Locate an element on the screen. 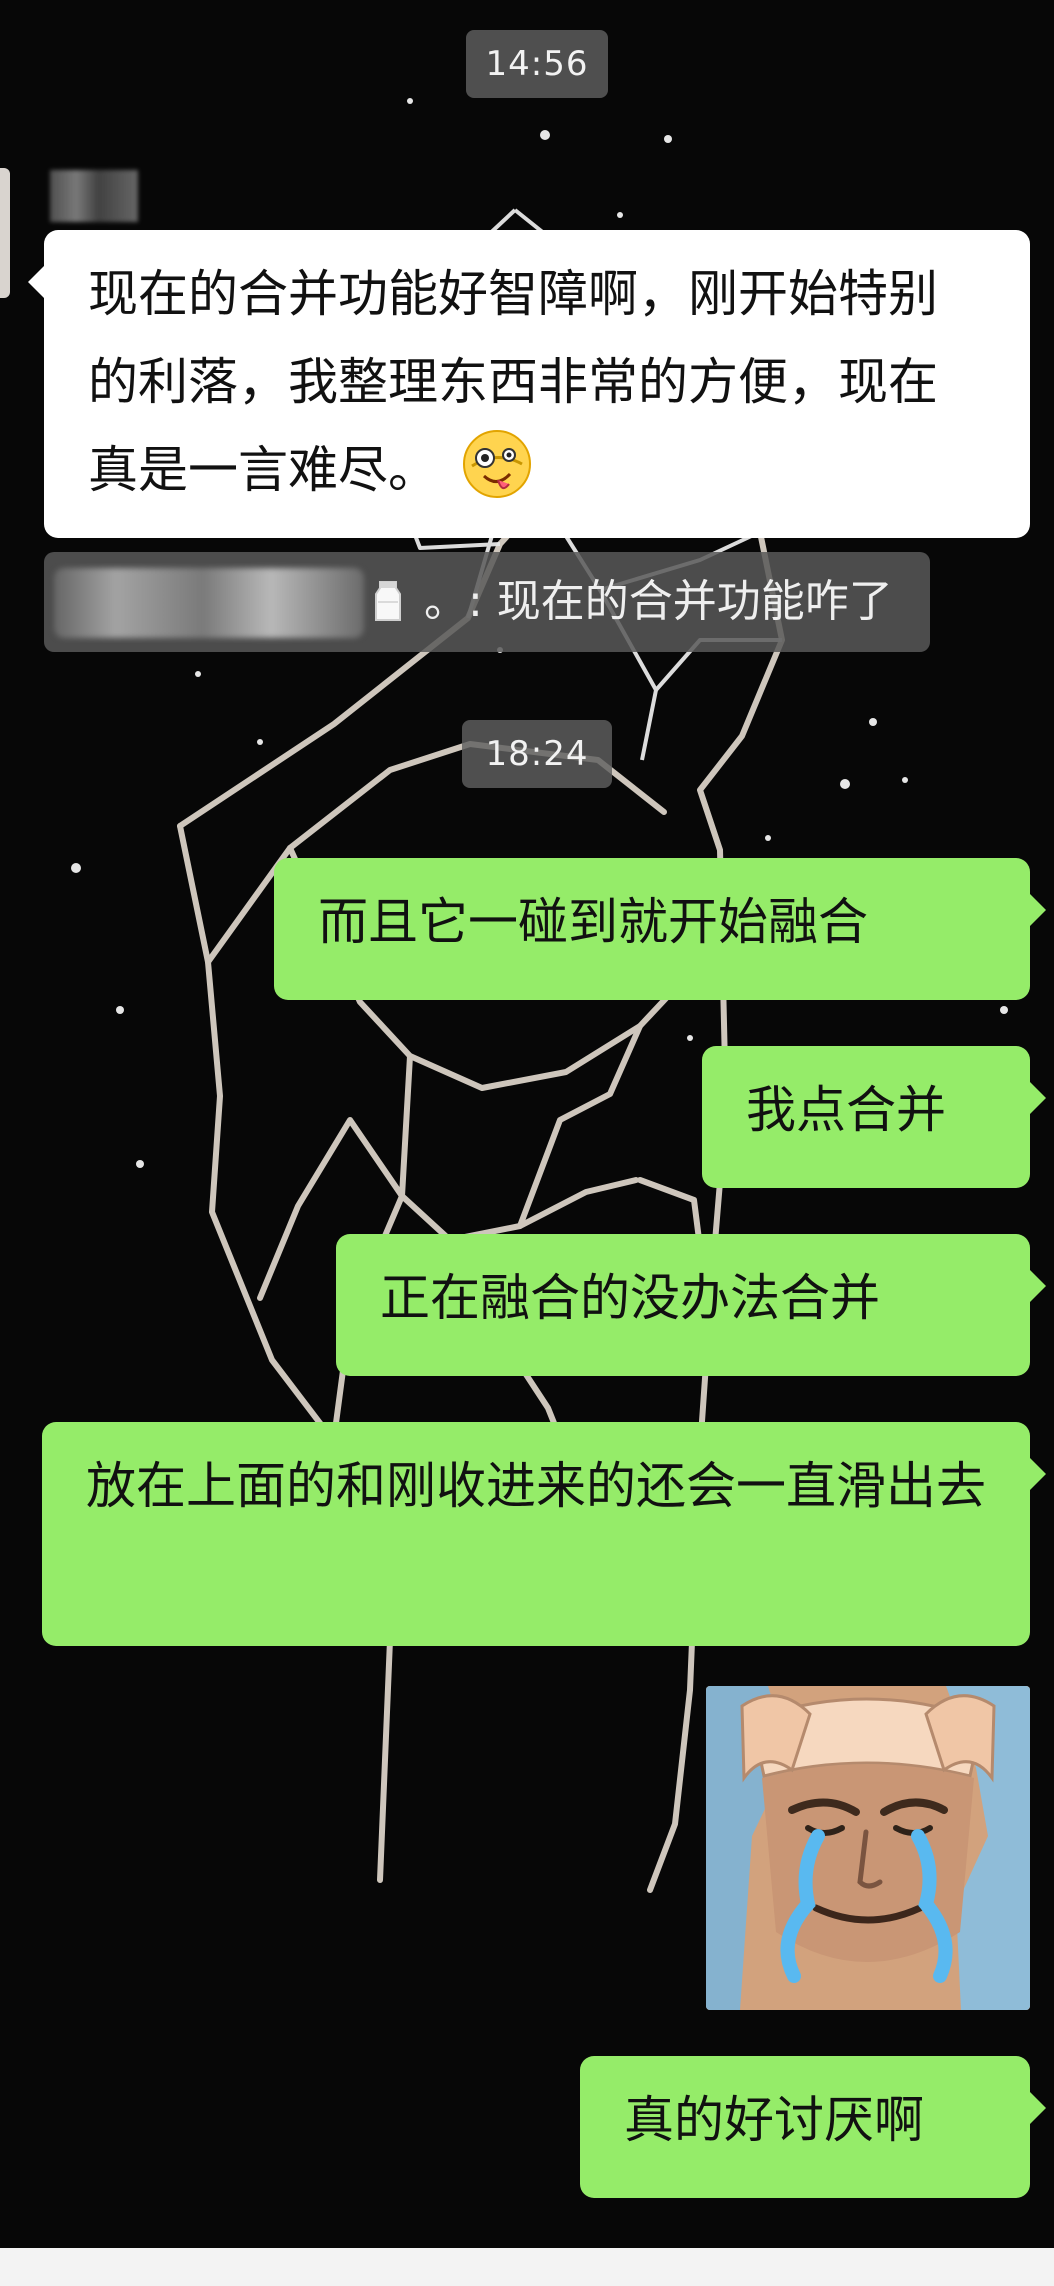 The width and height of the screenshot is (1054, 2286). outgoing-message-bubble-5: 真的好讨厌啊 is located at coordinates (813, 2127).